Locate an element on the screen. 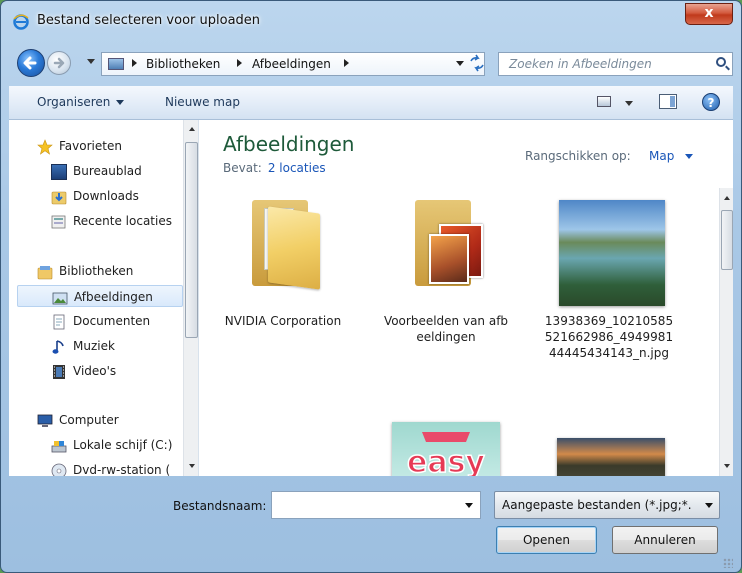  new-folder-button: Nieuwe map is located at coordinates (202, 102).